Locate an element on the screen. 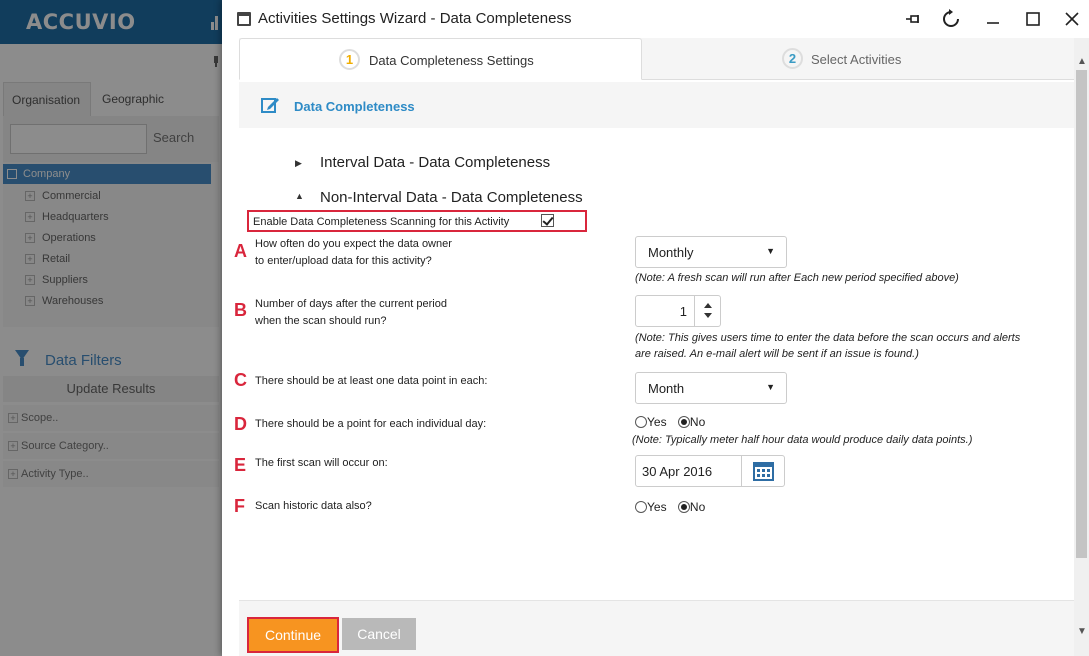 Image resolution: width=1089 pixels, height=656 pixels. annotation-letter-e: E is located at coordinates (240, 465).